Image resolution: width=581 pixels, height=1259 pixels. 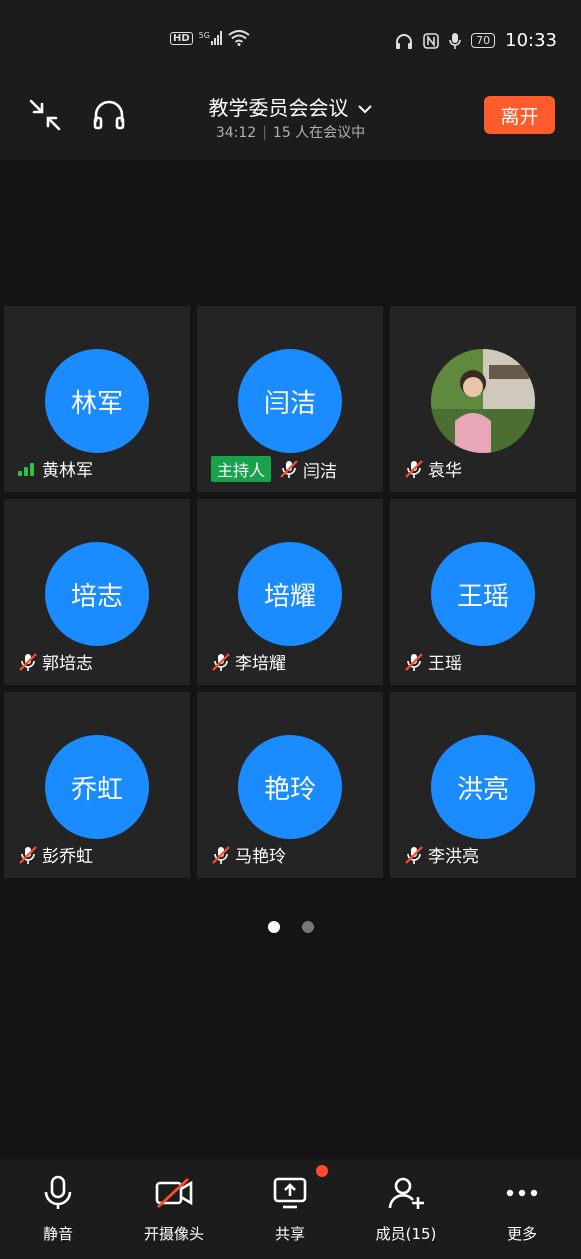 What do you see at coordinates (67, 857) in the screenshot?
I see `participant-name: 彭乔虹` at bounding box center [67, 857].